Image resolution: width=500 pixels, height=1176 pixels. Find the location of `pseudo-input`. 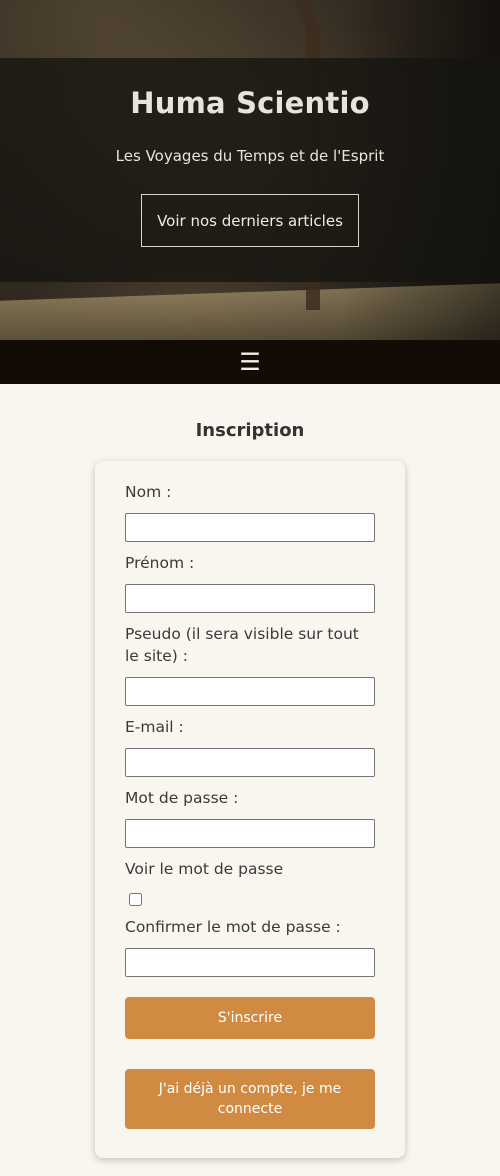

pseudo-input is located at coordinates (250, 691).